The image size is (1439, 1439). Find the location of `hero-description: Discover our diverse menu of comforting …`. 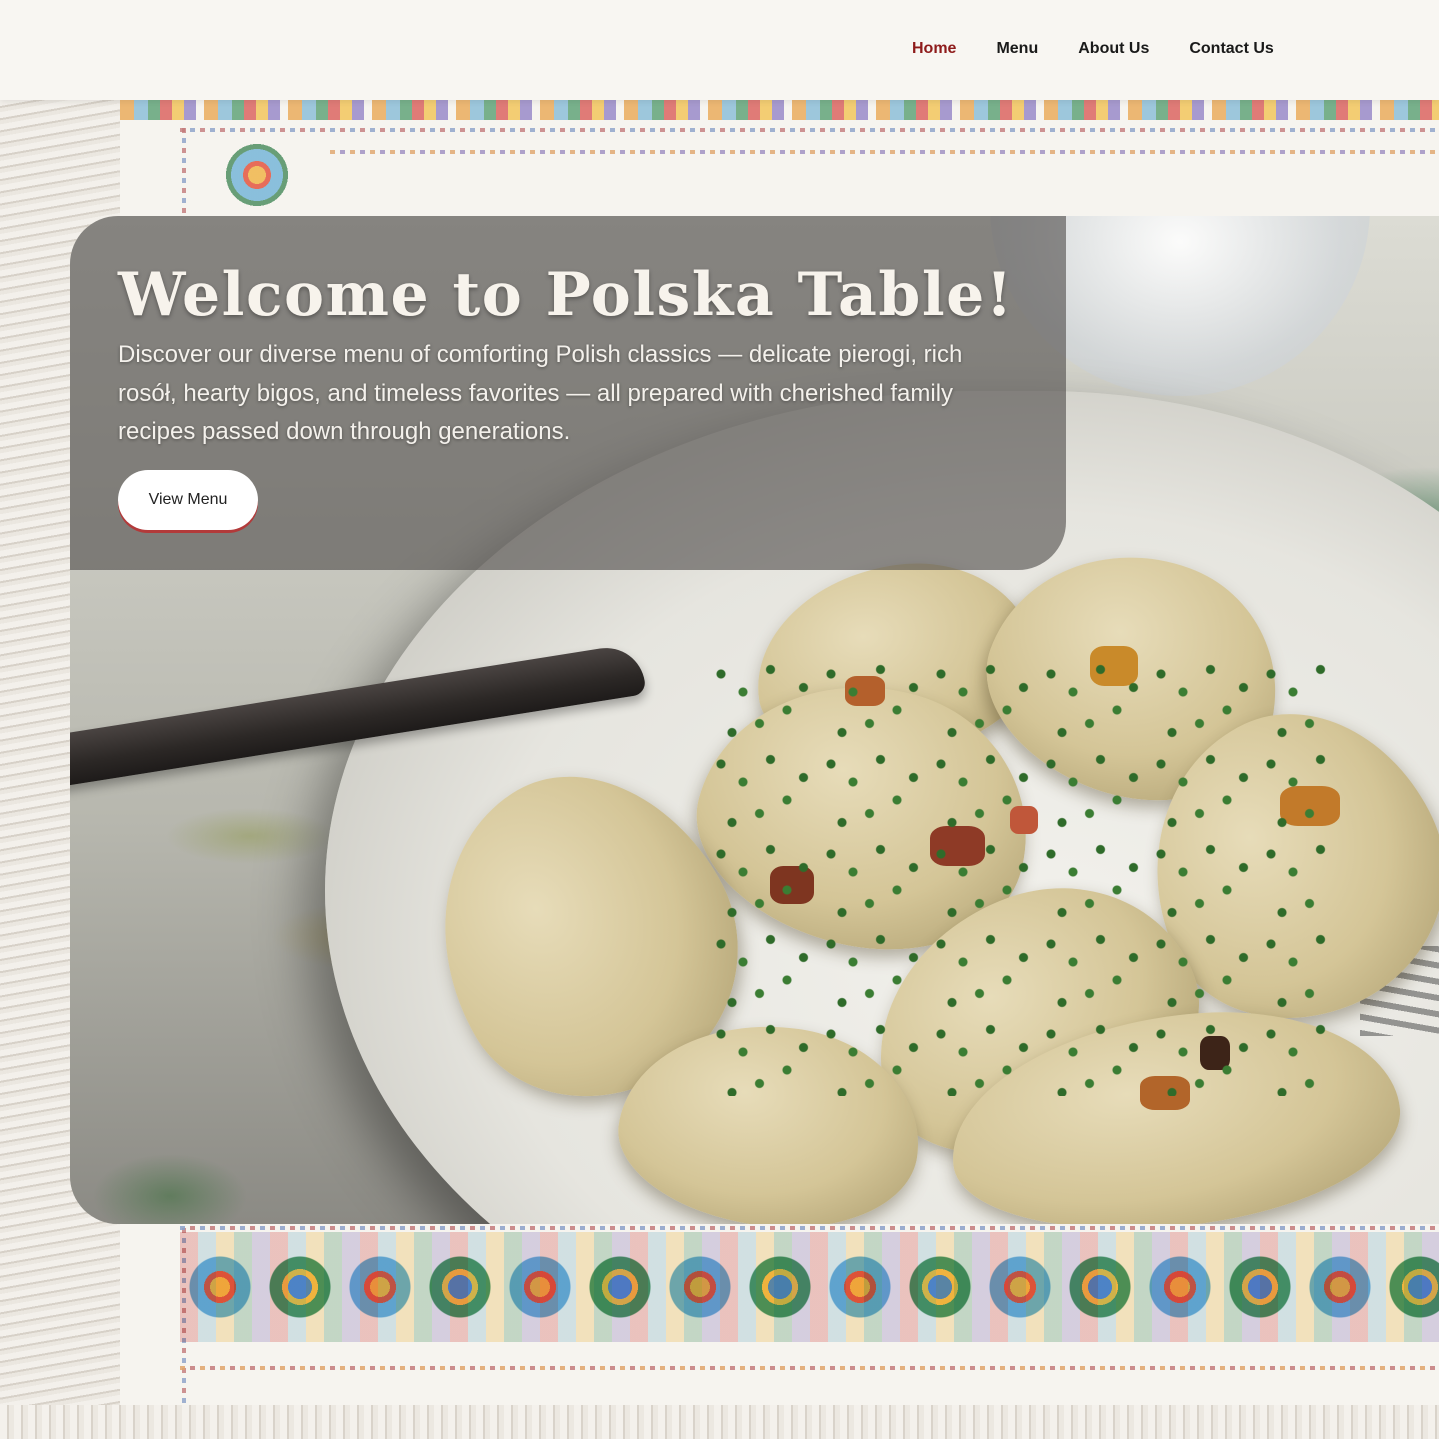

hero-description: Discover our diverse menu of comforting … is located at coordinates (540, 393).